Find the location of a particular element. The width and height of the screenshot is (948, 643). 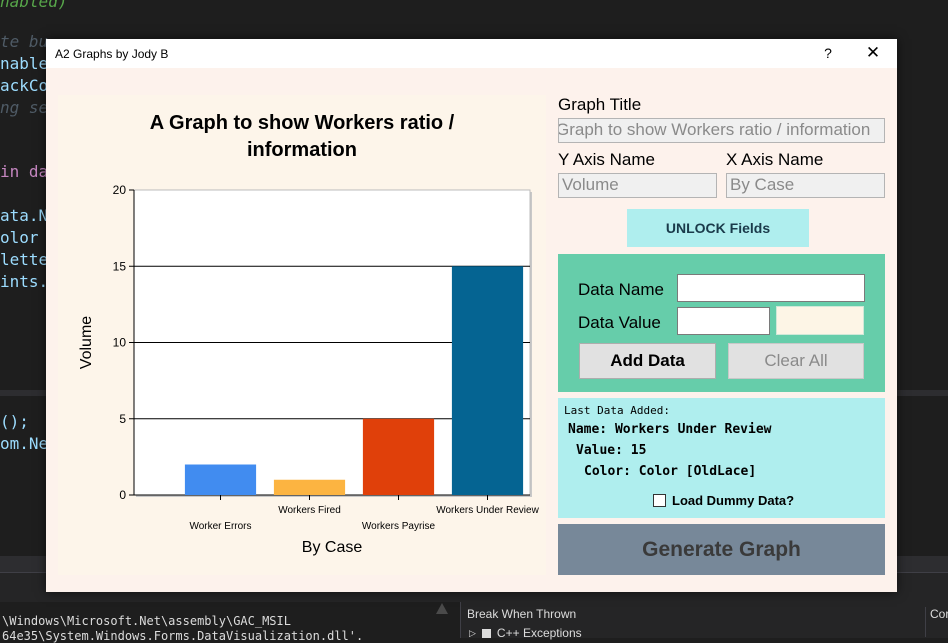

data-value-input is located at coordinates (723, 321).